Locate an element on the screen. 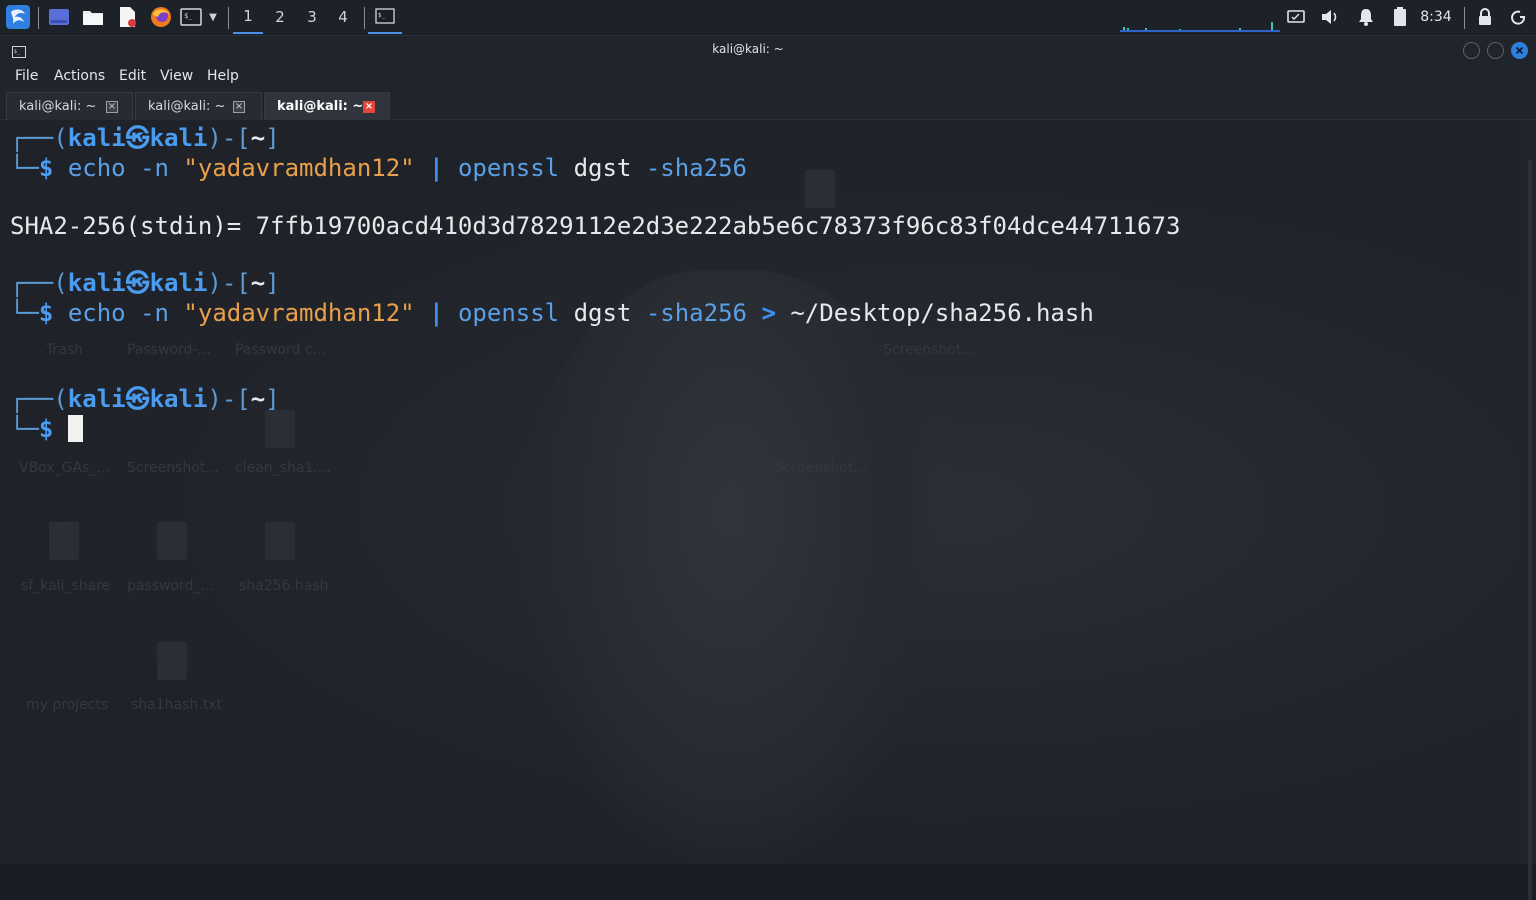 The width and height of the screenshot is (1536, 900). text-cursor is located at coordinates (75, 428).